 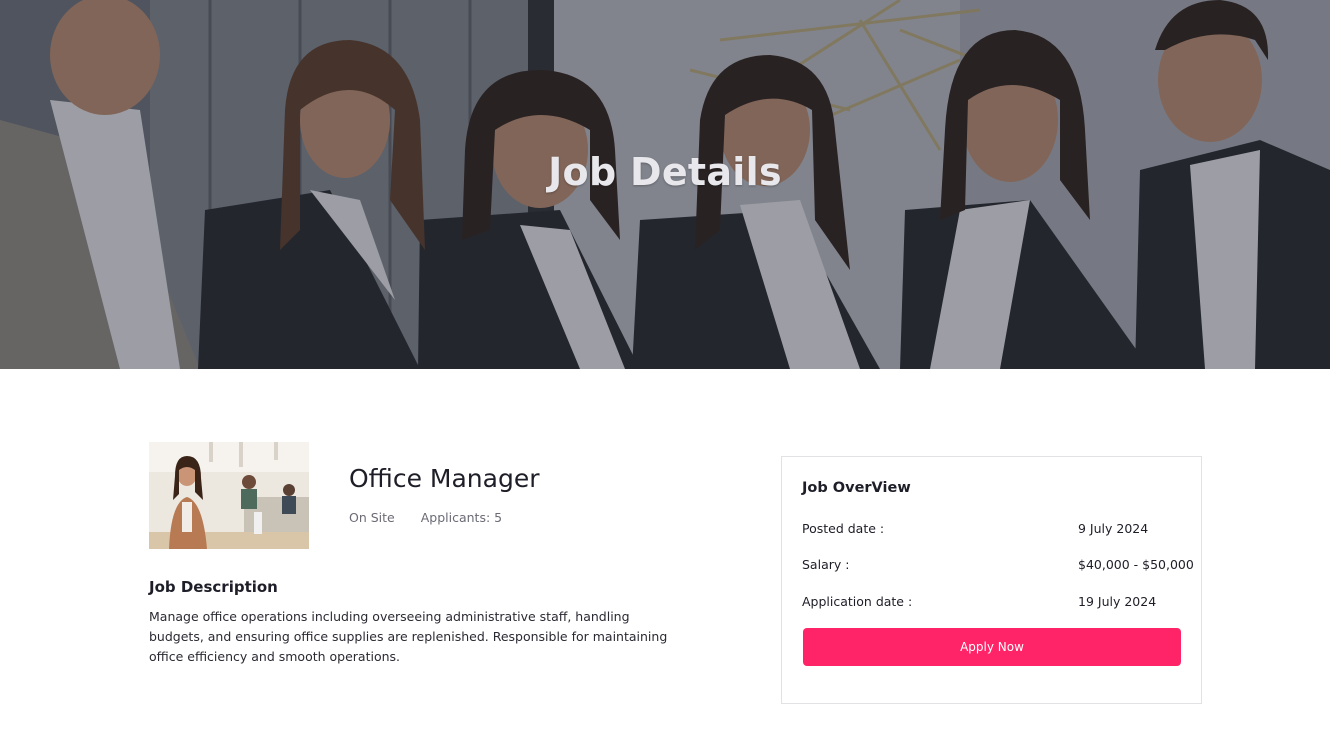 I want to click on salary-value: $40,000 - $50,000, so click(x=1136, y=564).